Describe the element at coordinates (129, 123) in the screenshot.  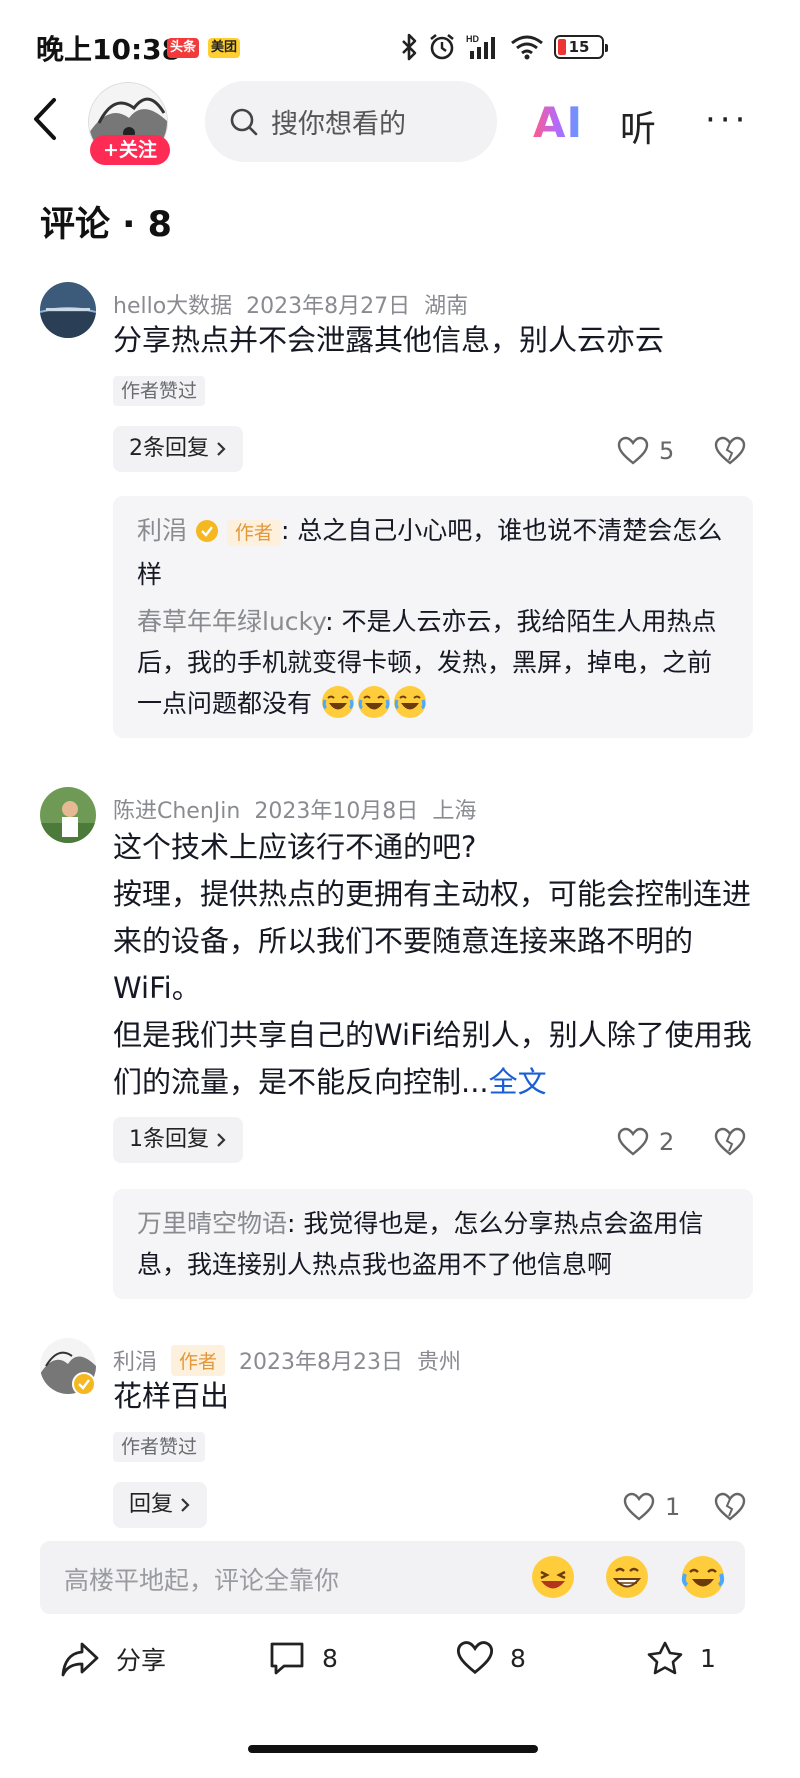
I see `author-avatar: +关注` at that location.